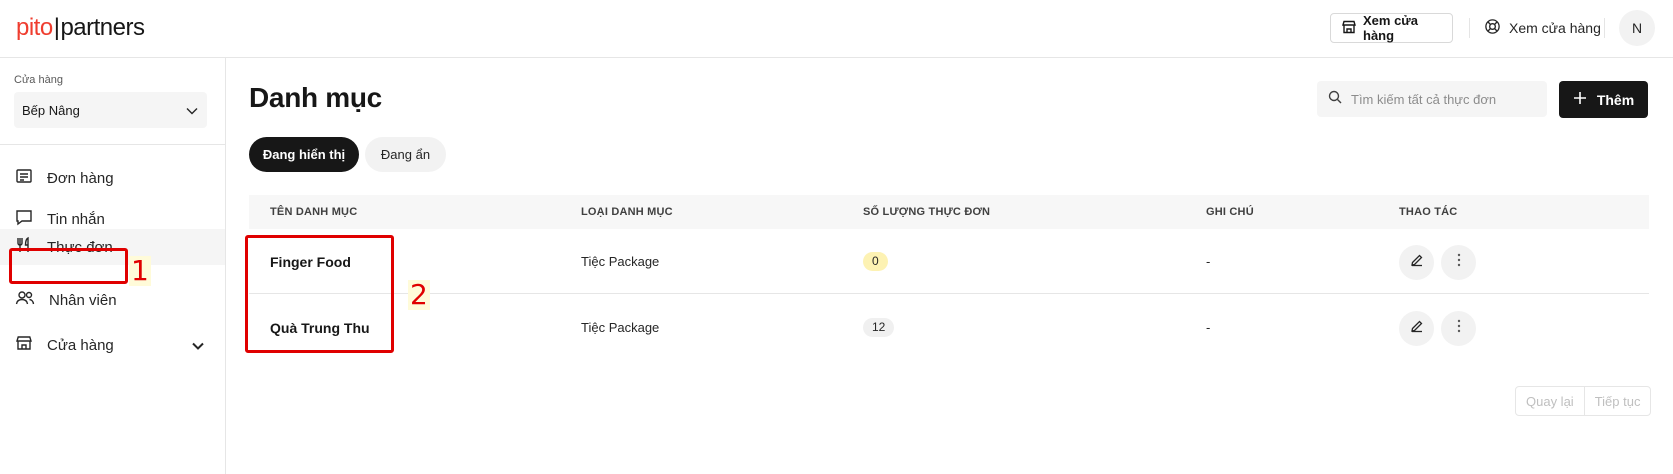 This screenshot has height=474, width=1673. I want to click on brand-logo: pito|partners, so click(80, 28).